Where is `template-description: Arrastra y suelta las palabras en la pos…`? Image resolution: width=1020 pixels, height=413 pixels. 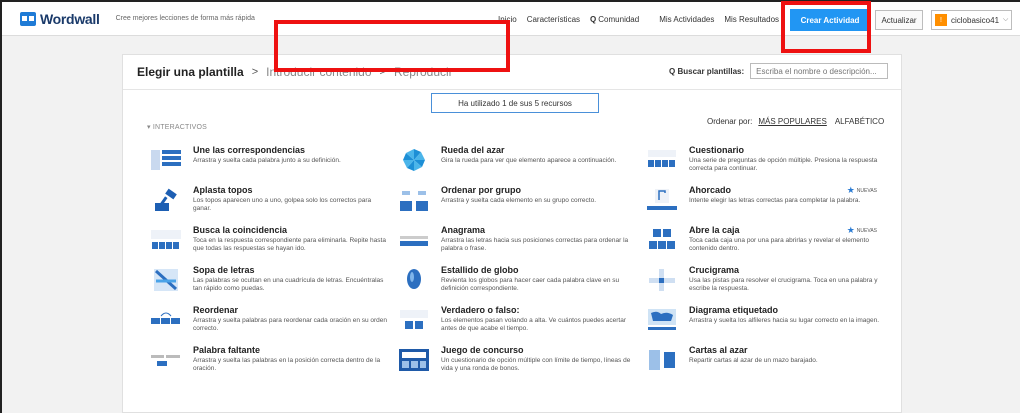
template-description: Arrastra y suelta las palabras en la pos… is located at coordinates (287, 364).